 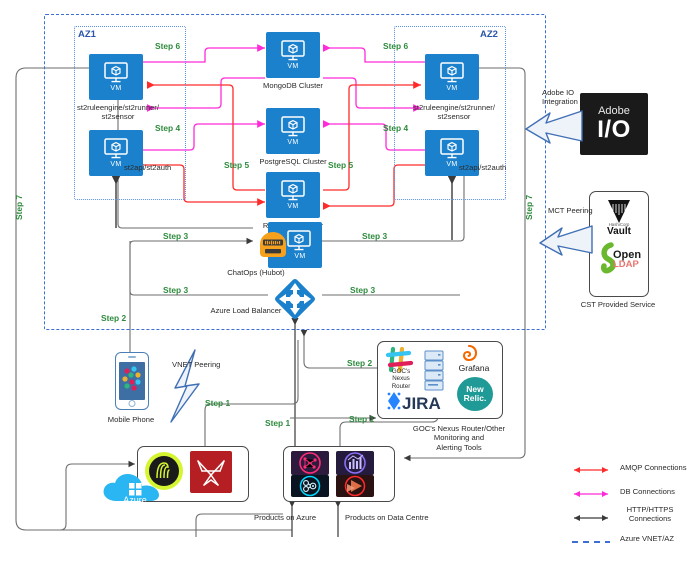 What do you see at coordinates (246, 310) in the screenshot?
I see `caption-load-balancer: Azure Load Balancer` at bounding box center [246, 310].